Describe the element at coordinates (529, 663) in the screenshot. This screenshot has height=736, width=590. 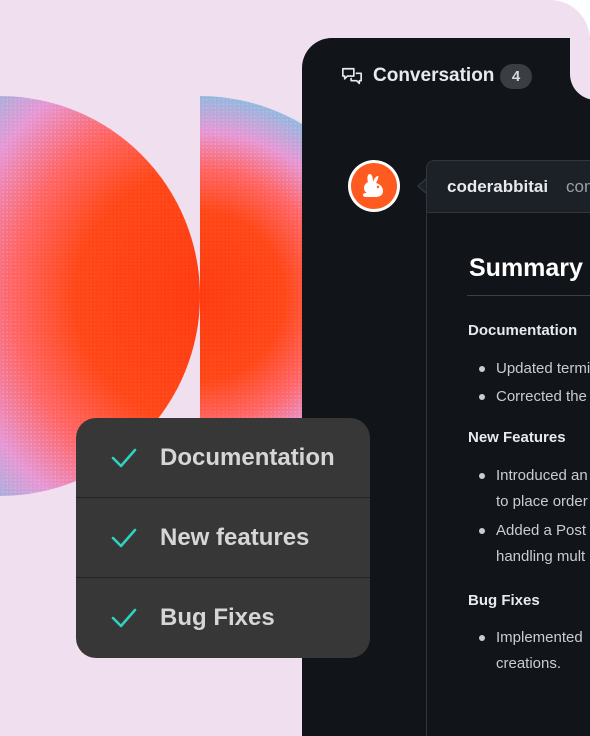
I see `list-item: creations.` at that location.